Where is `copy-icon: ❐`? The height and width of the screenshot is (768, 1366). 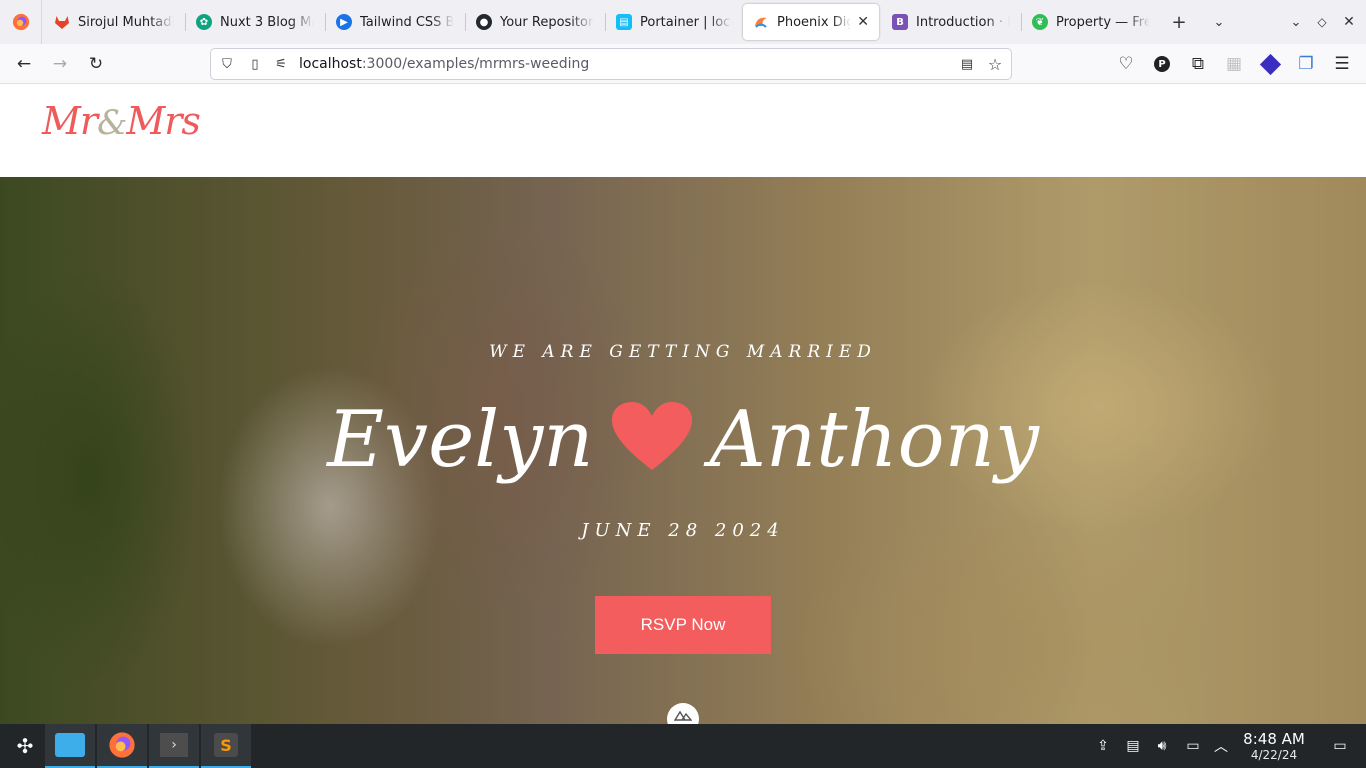 copy-icon: ❐ is located at coordinates (1306, 64).